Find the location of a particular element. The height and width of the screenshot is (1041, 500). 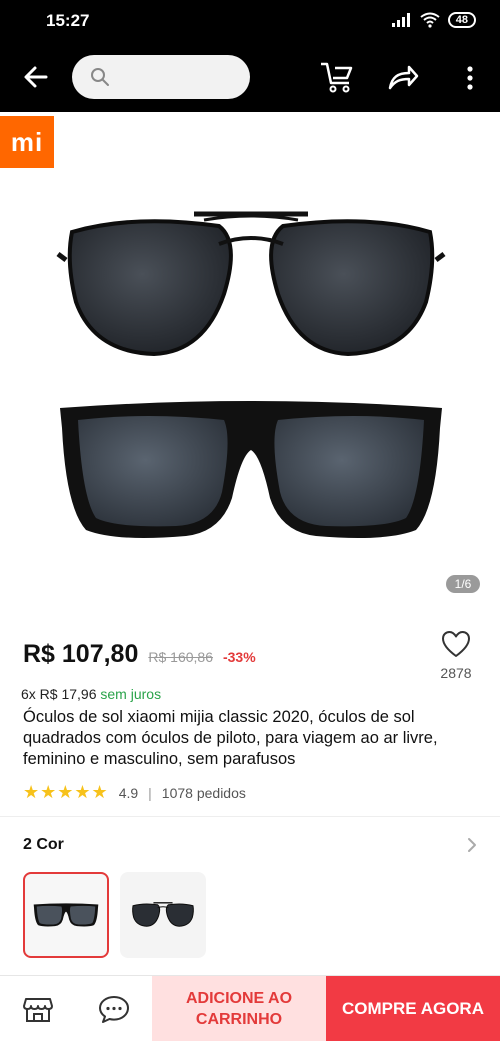

add-to-cart-button: ADICIONE AO CARRINHO is located at coordinates (239, 1008).